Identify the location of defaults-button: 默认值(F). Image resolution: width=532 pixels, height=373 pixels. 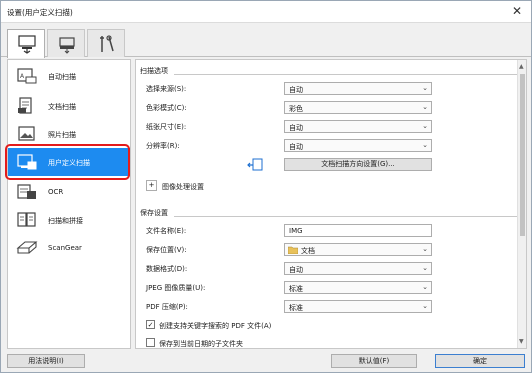
(374, 361).